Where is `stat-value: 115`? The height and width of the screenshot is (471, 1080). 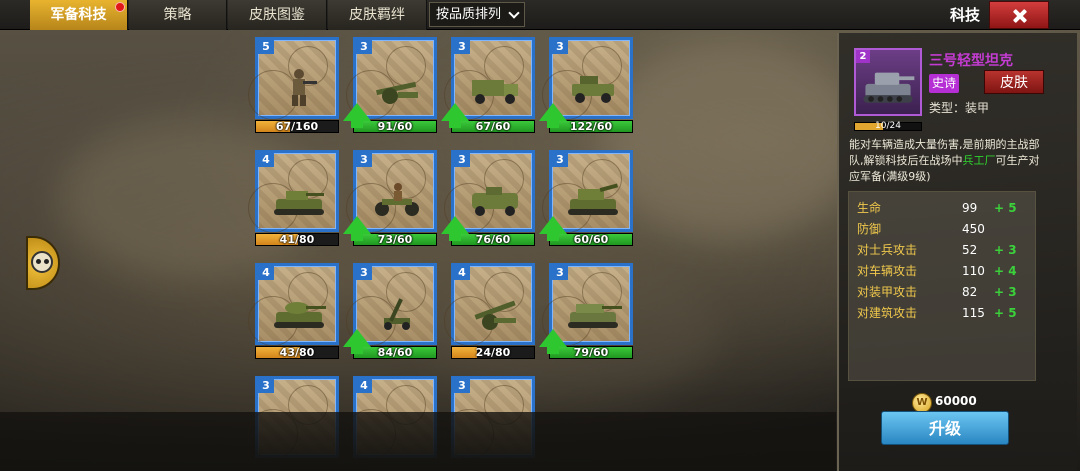 stat-value: 115 is located at coordinates (973, 313).